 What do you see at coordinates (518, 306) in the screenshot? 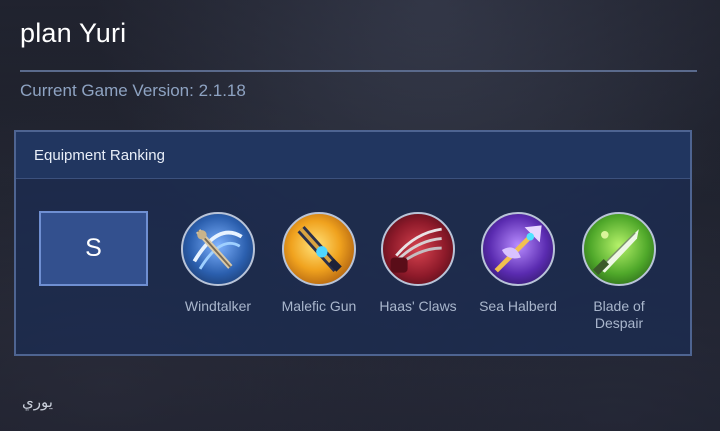
I see `item-label: Sea Halberd` at bounding box center [518, 306].